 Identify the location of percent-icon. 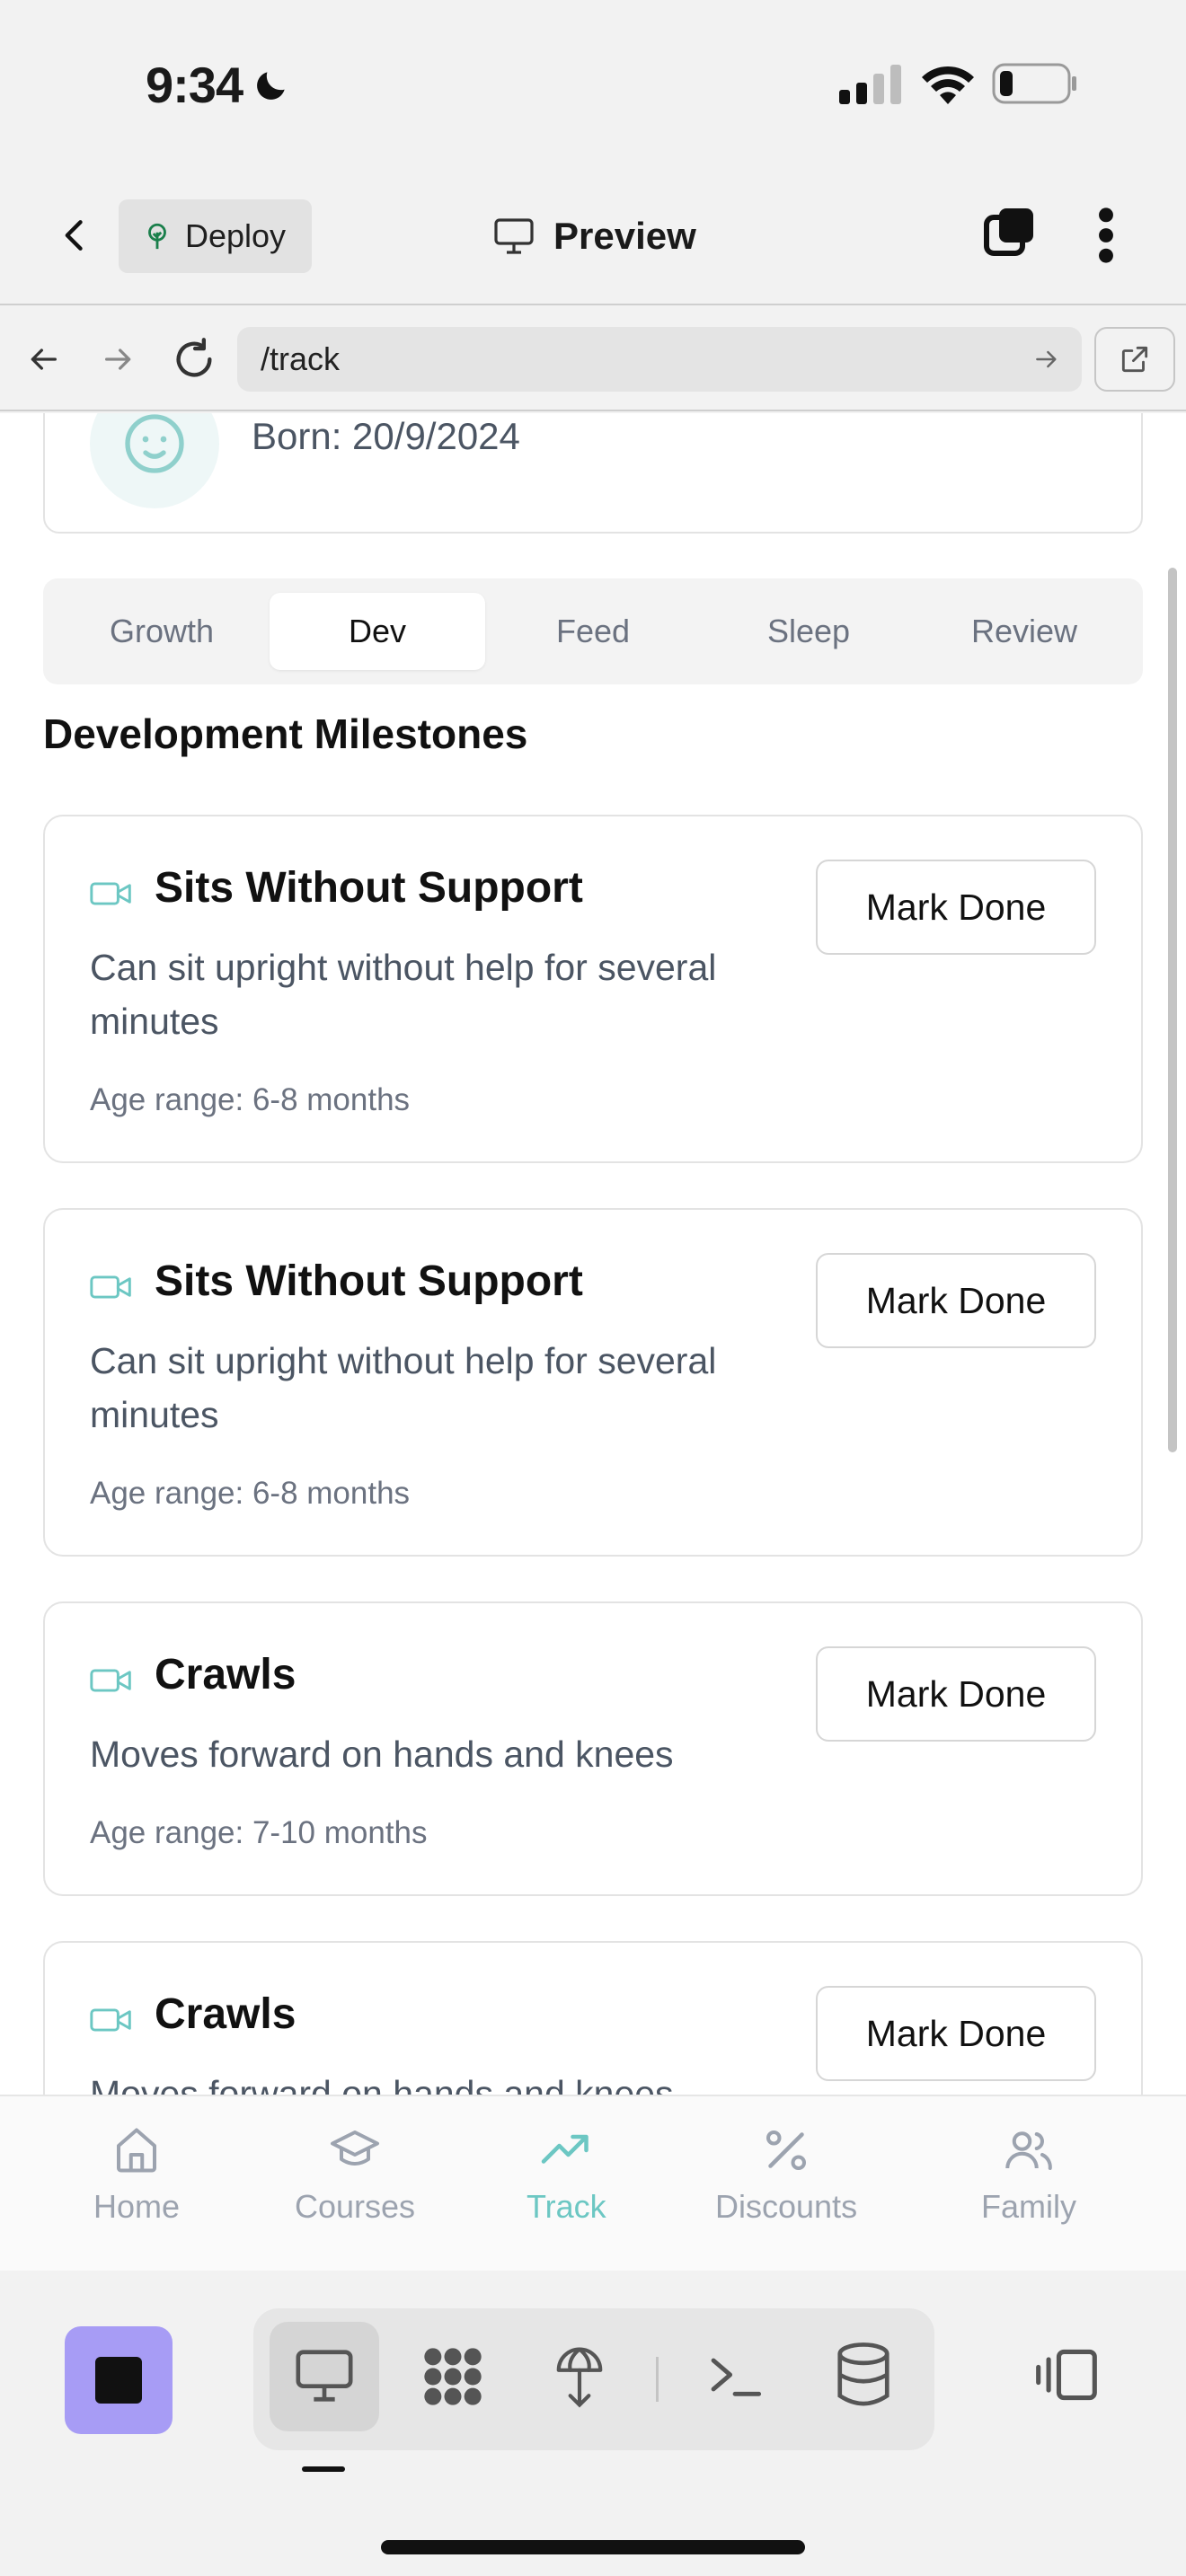
(786, 2150).